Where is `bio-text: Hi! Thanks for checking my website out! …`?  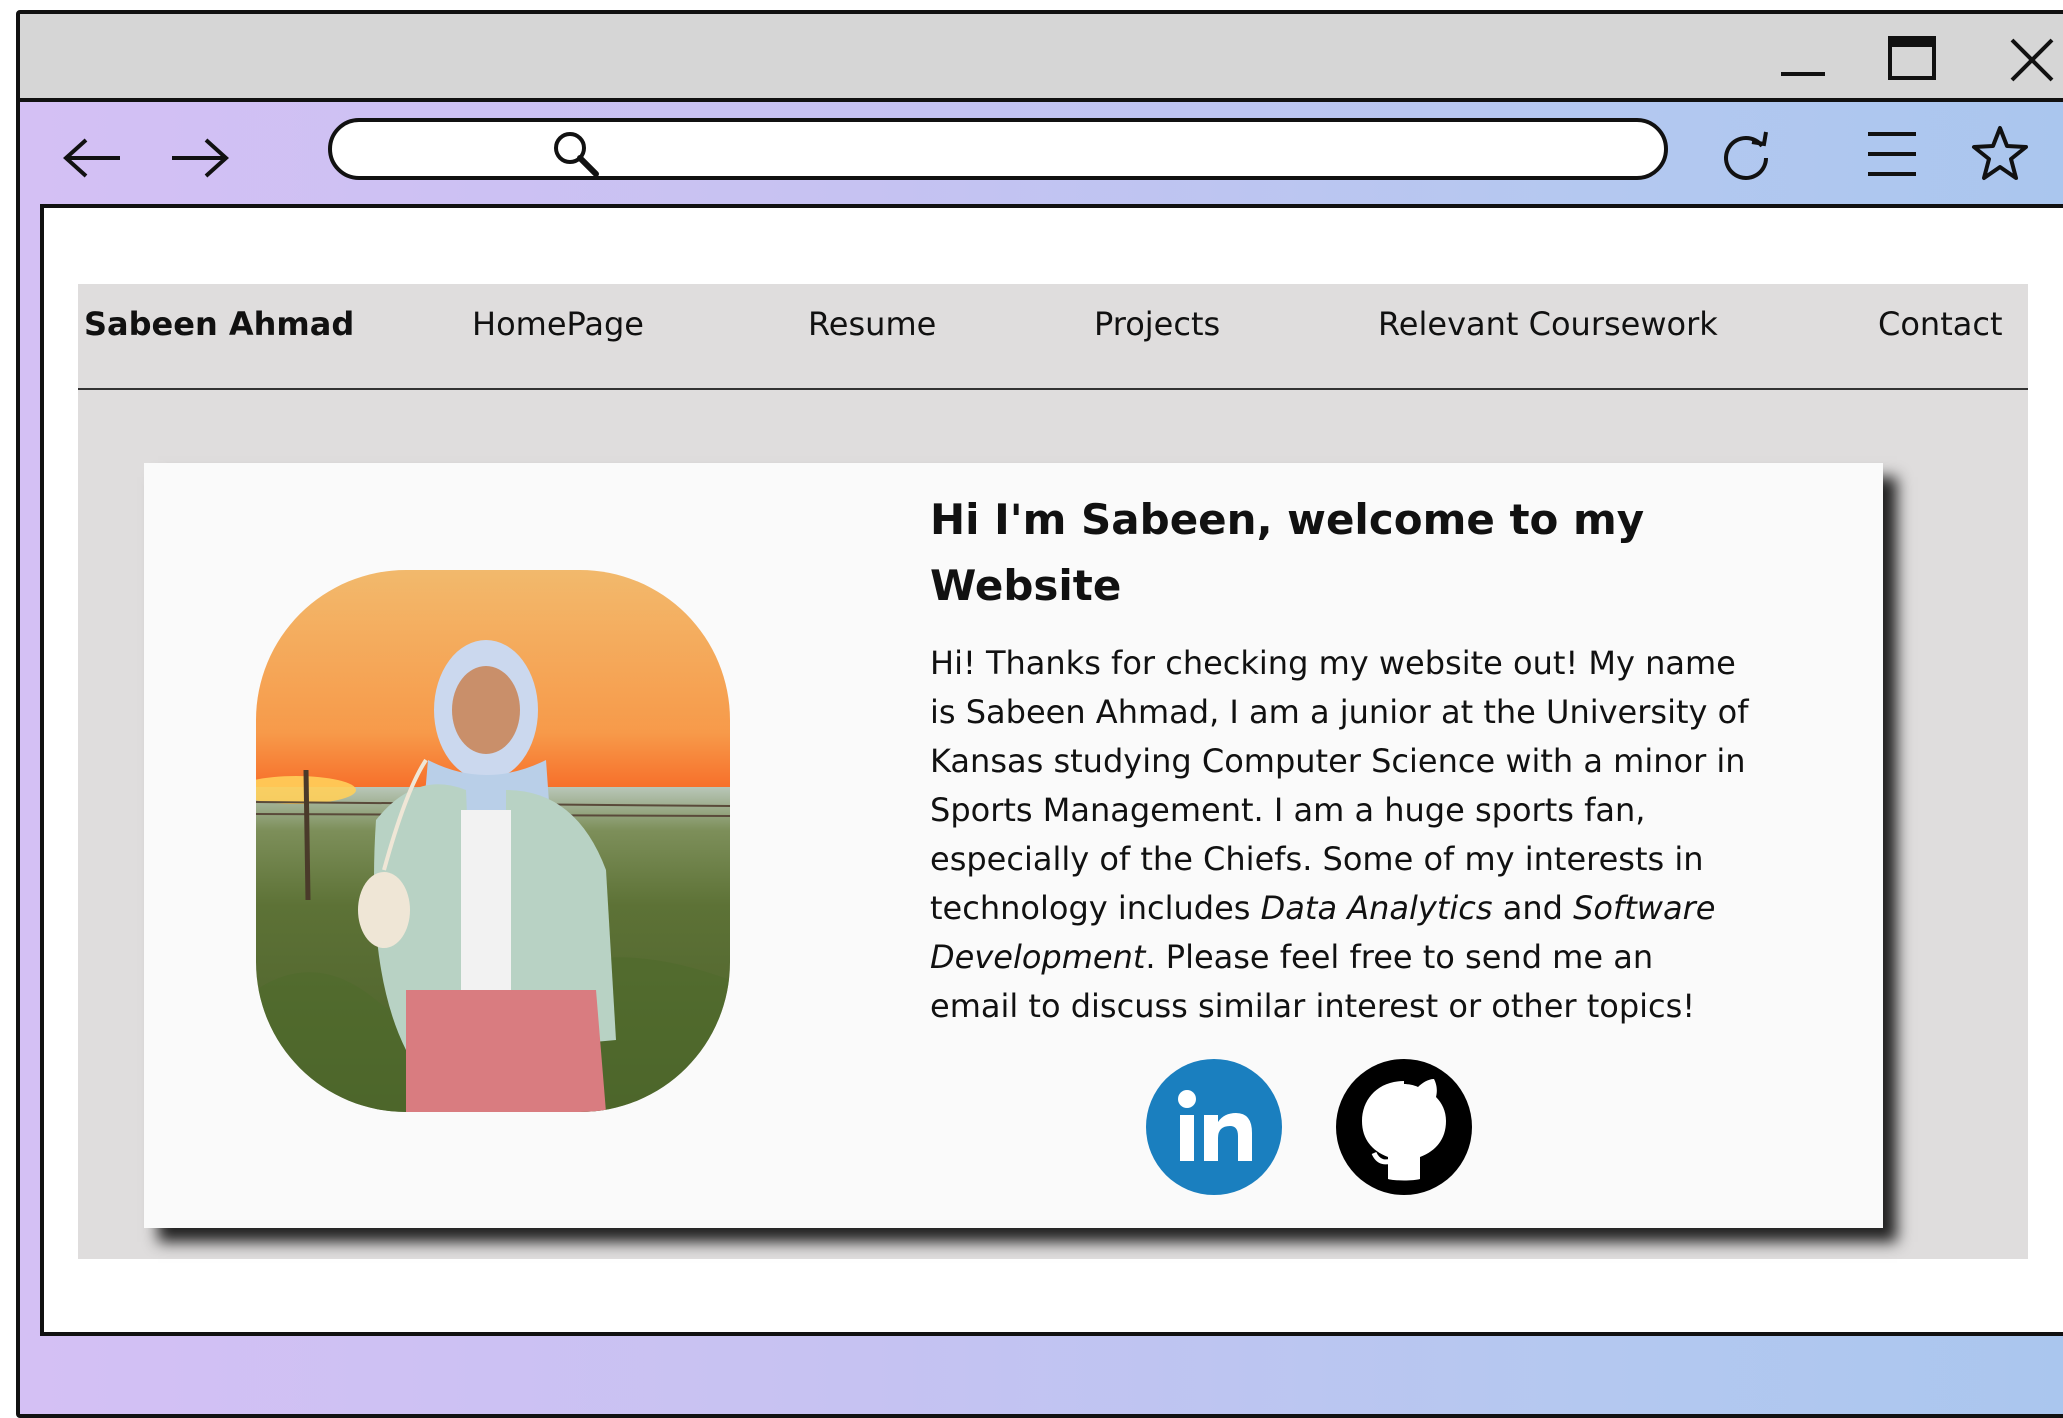
bio-text: Hi! Thanks for checking my website out! … is located at coordinates (1339, 785).